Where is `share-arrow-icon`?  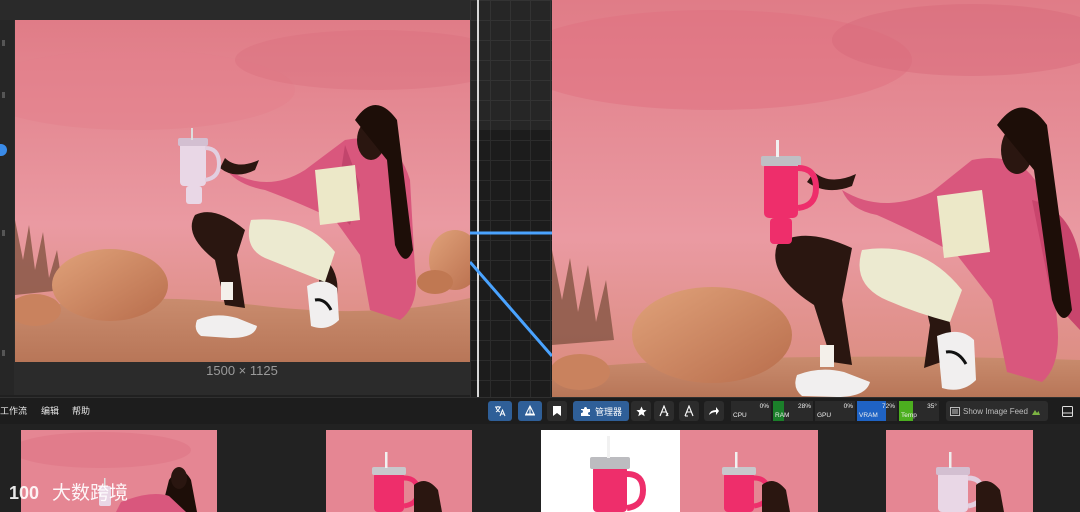
share-arrow-icon is located at coordinates (714, 411).